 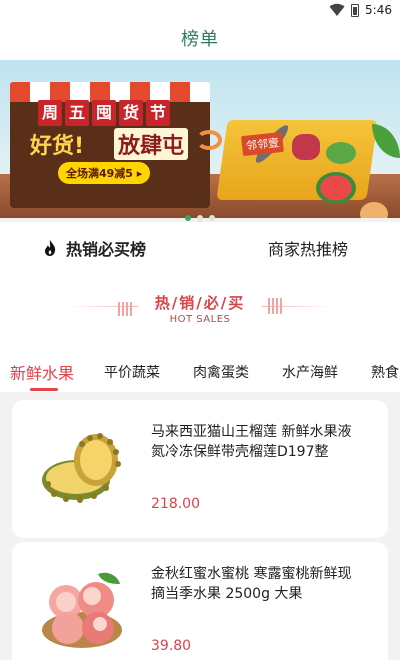 I want to click on banner-title: 周 五 囤 货 节, so click(x=104, y=113).